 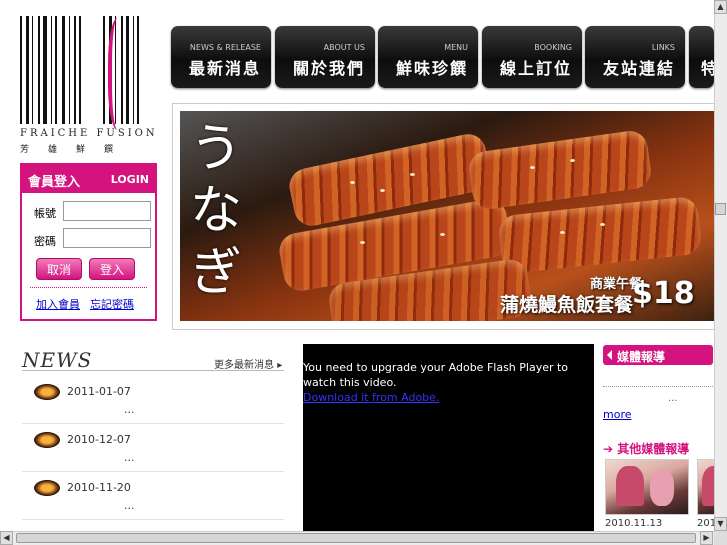 I want to click on other-media-title: ➔ 其他媒體報導, so click(x=646, y=448).